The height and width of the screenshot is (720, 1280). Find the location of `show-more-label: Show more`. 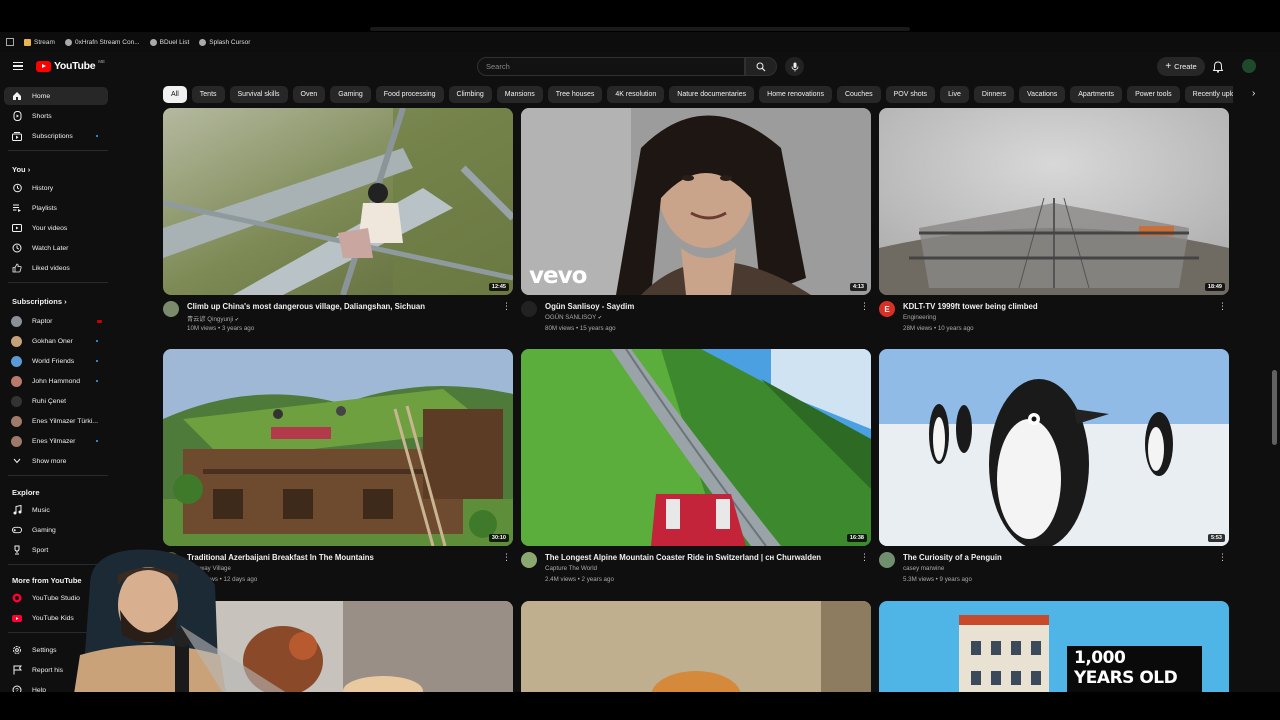

show-more-label: Show more is located at coordinates (49, 461).